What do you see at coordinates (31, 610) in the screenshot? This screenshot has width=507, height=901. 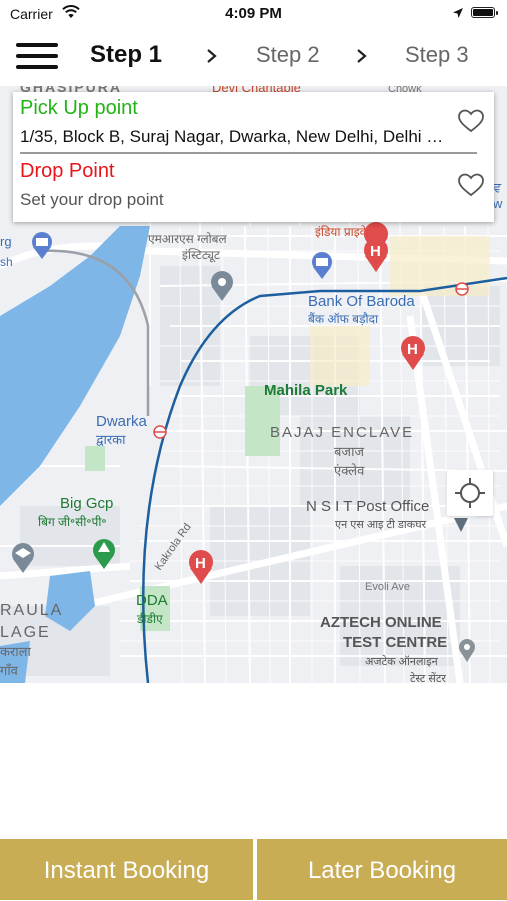 I see `map-label: RAULA` at bounding box center [31, 610].